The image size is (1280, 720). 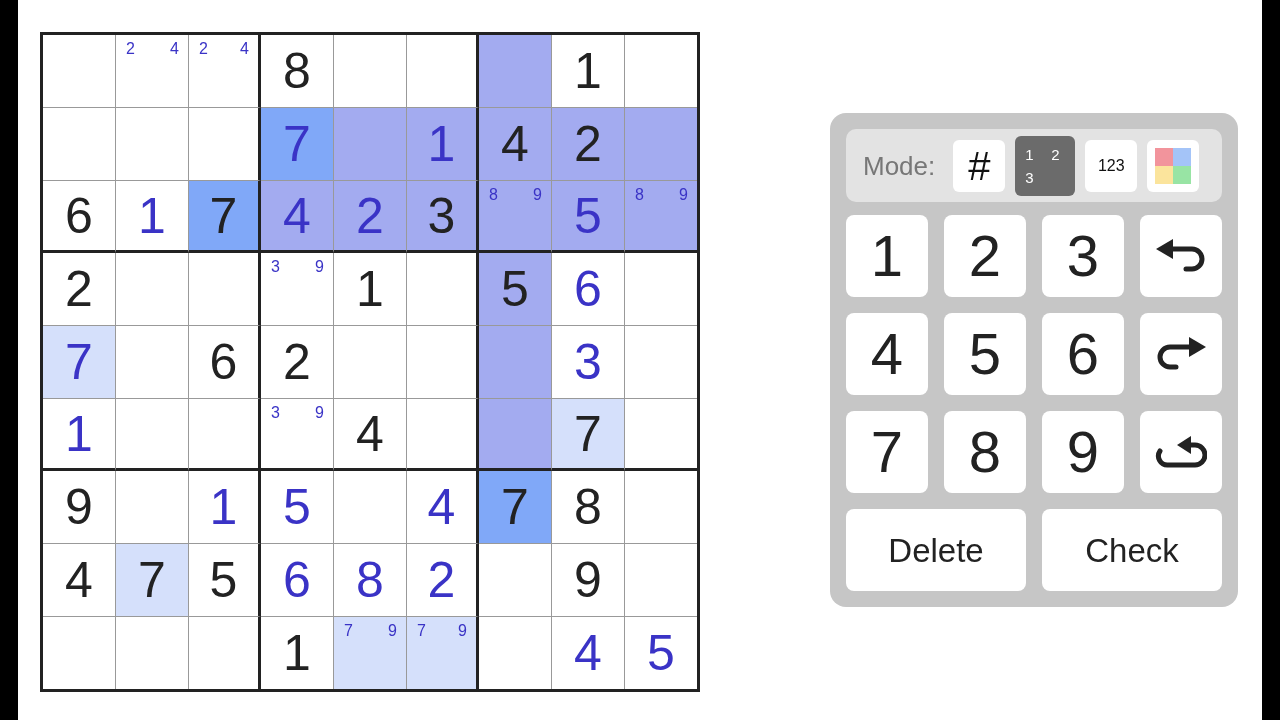 What do you see at coordinates (985, 256) in the screenshot?
I see `digit-key: 2` at bounding box center [985, 256].